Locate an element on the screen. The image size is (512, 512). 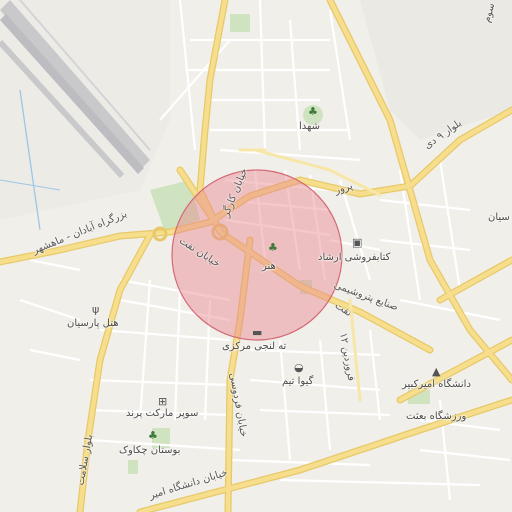
label-bustan: بوستان چکاوک is located at coordinates (149, 451).